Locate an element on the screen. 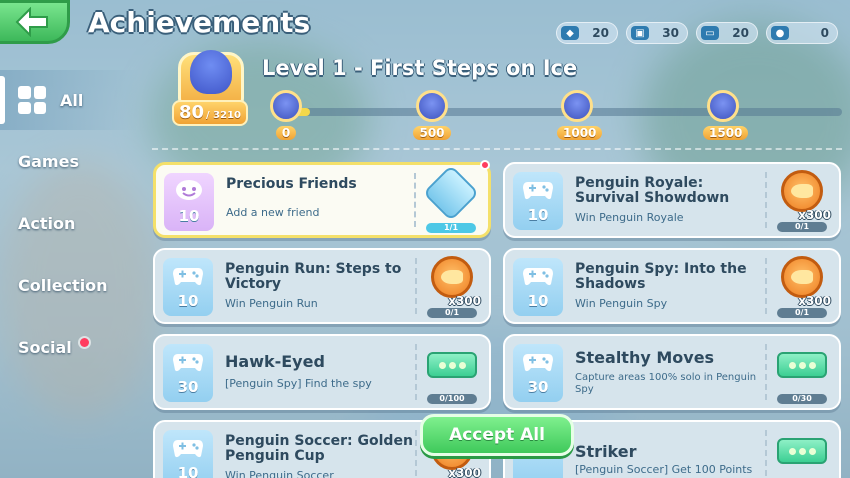 The width and height of the screenshot is (850, 478). card-icon: ▭ is located at coordinates (710, 33).